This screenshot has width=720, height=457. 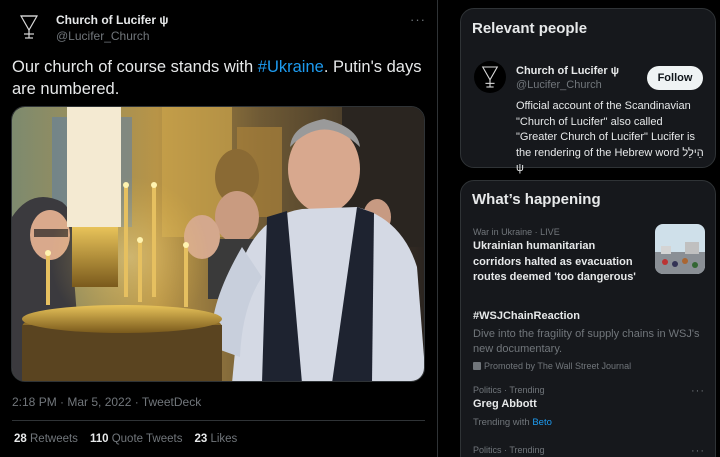 What do you see at coordinates (536, 199) in the screenshot?
I see `whats-happening-title: What’s happening` at bounding box center [536, 199].